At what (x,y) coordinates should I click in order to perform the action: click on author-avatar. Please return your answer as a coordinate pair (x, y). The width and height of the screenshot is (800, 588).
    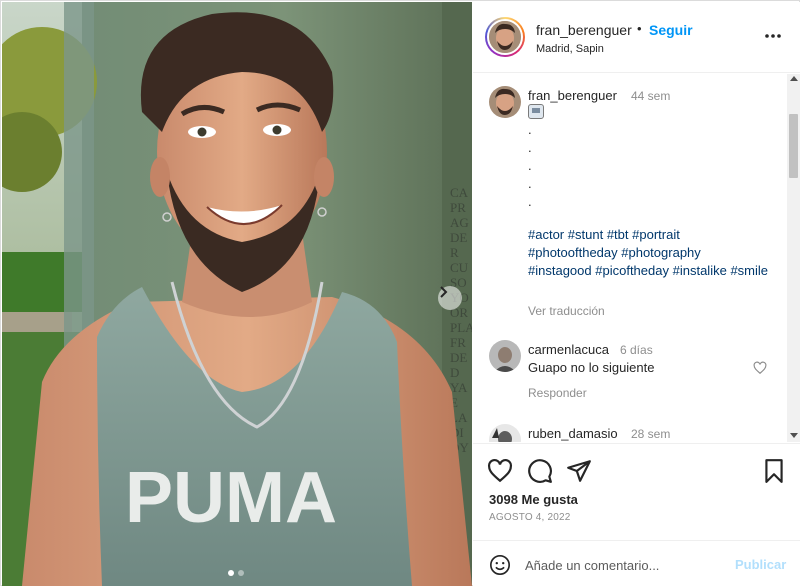
    Looking at the image, I should click on (505, 37).